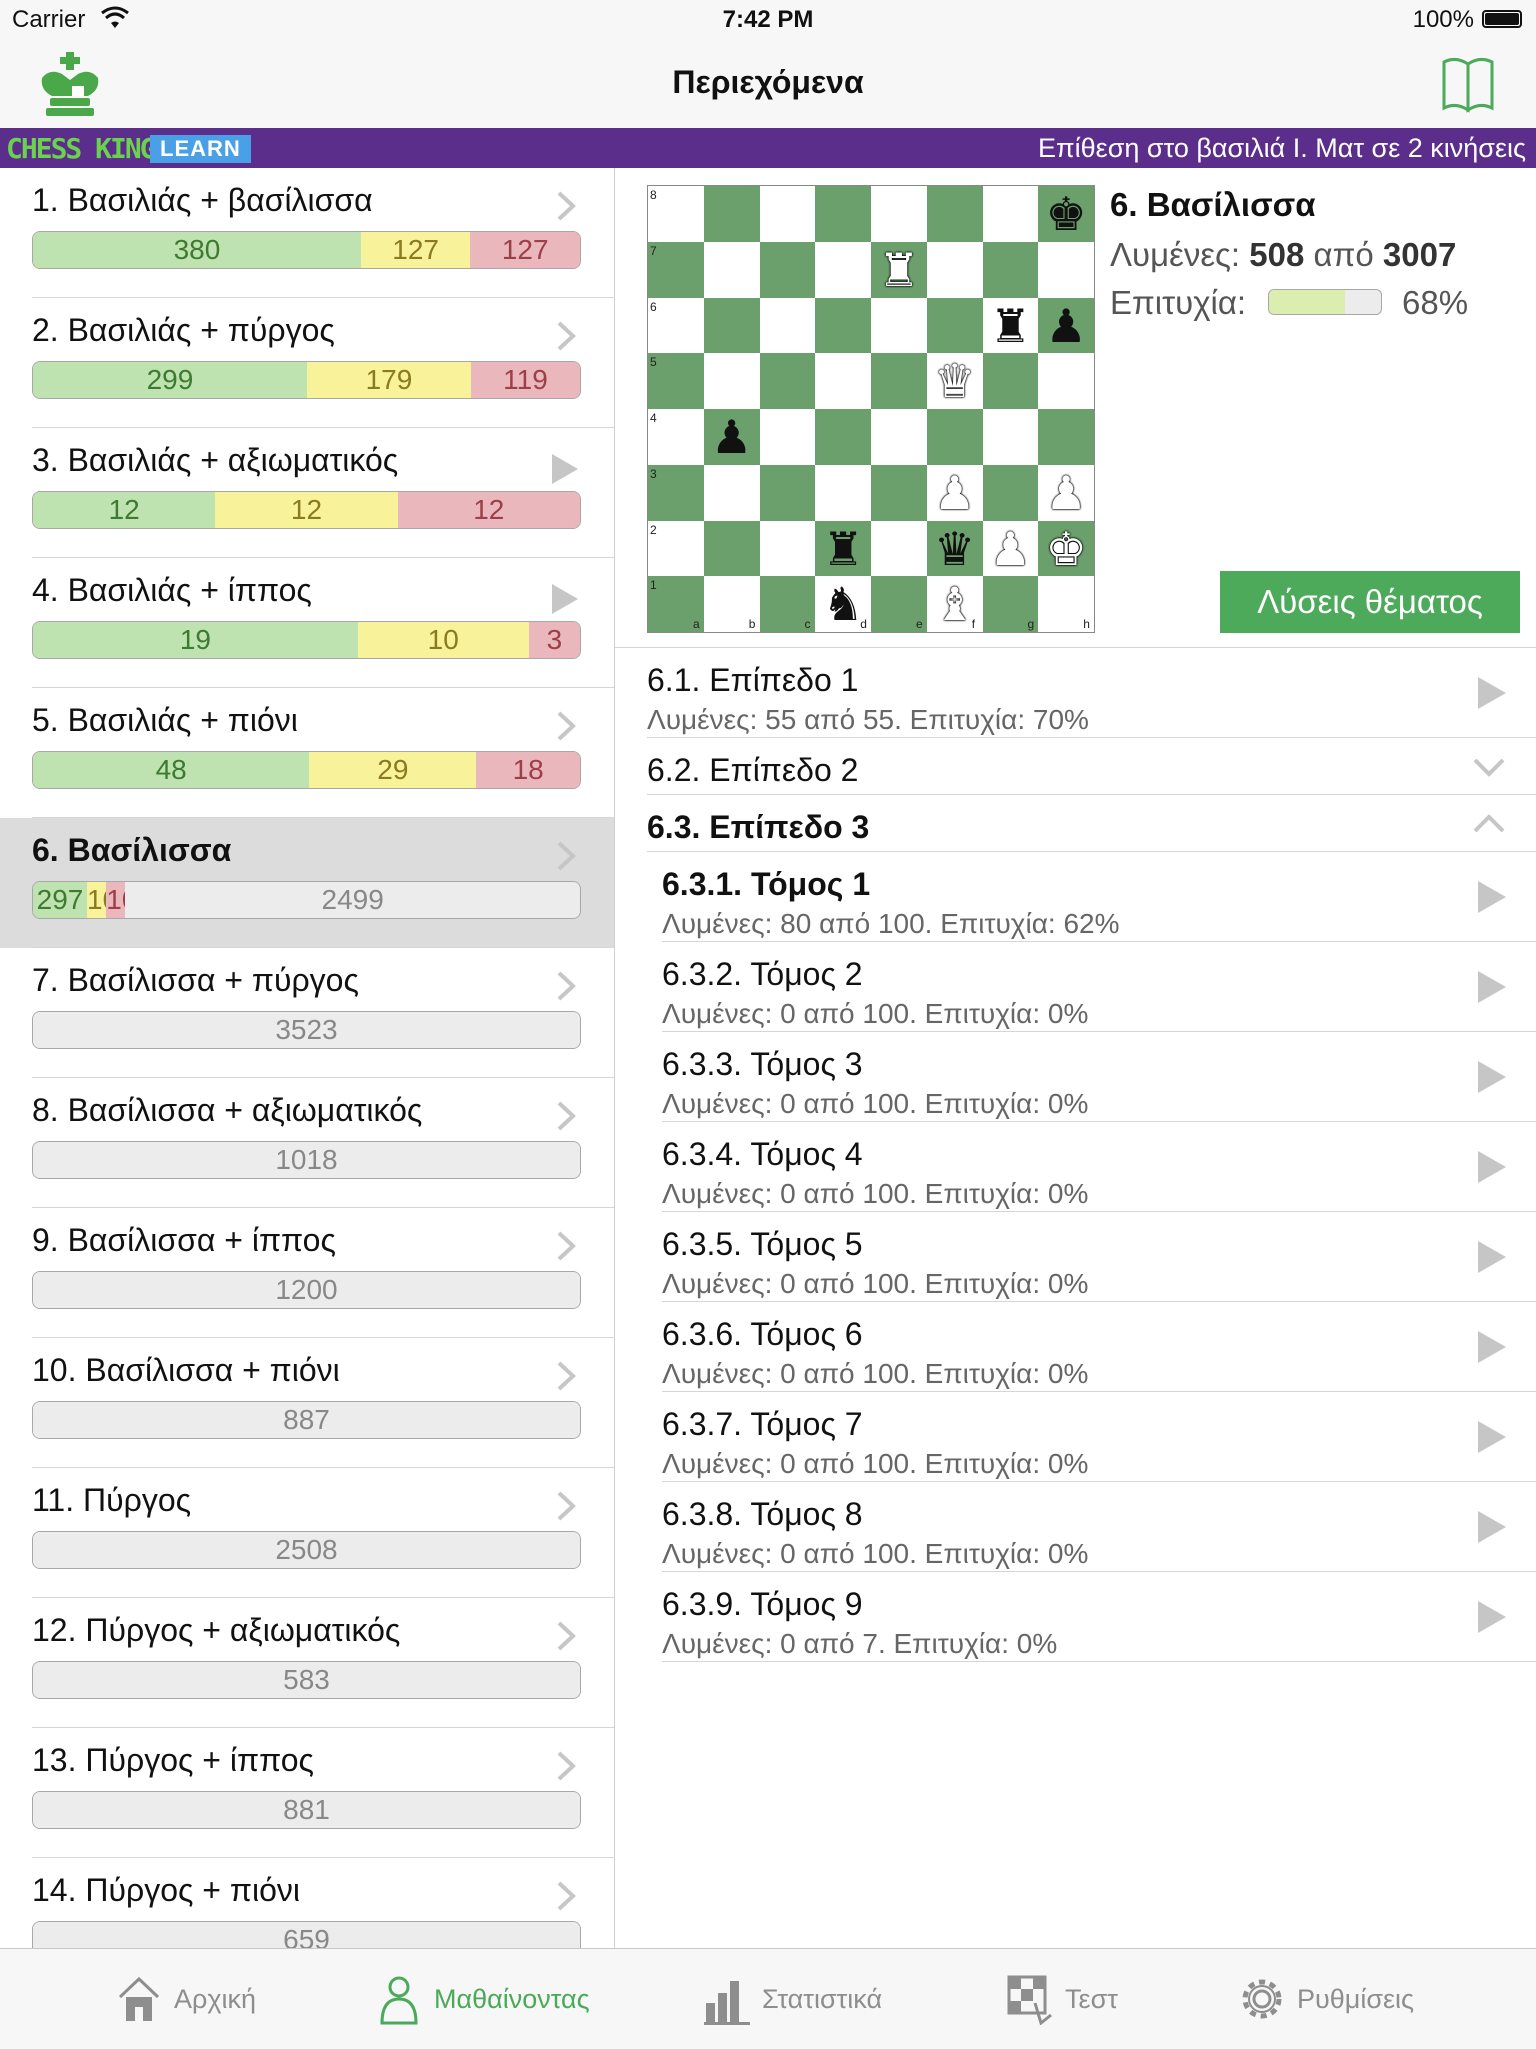  I want to click on tab-learner: Μαθαίνοντας, so click(482, 1999).